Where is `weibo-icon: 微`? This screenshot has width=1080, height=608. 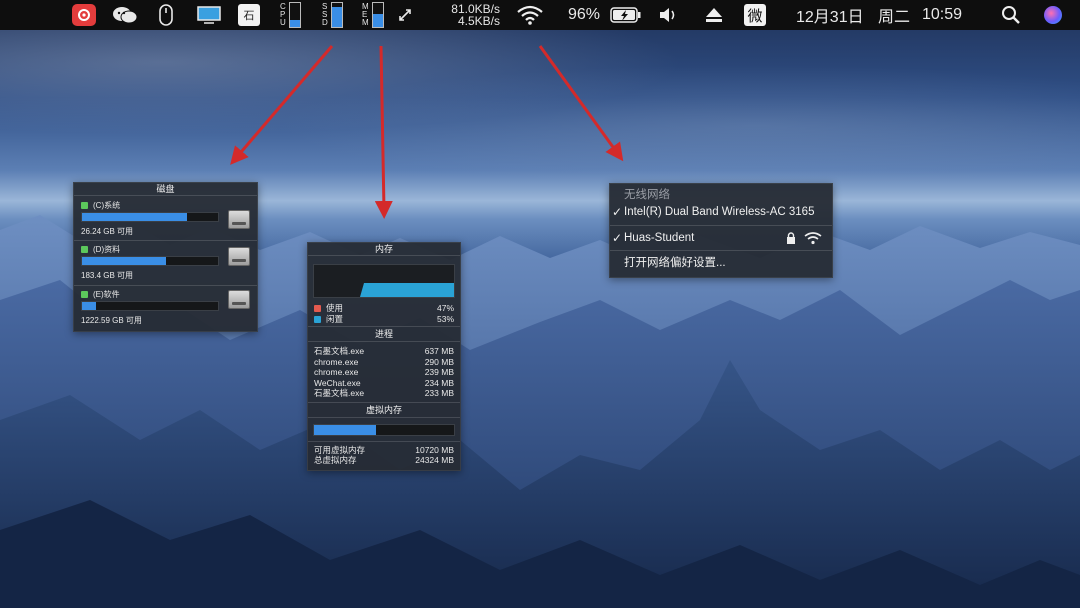
weibo-icon: 微 is located at coordinates (755, 15).